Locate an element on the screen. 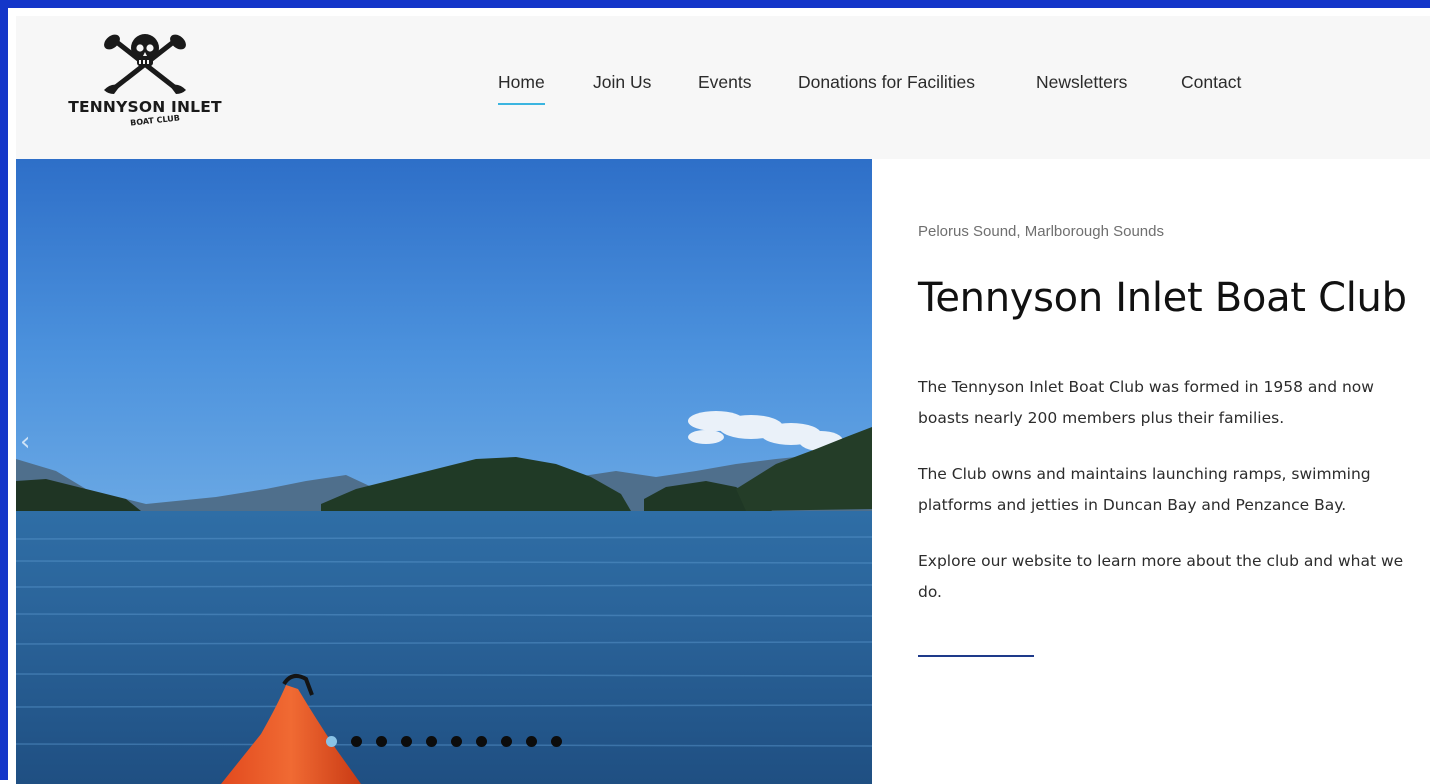 This screenshot has width=1430, height=784. page-title: Tennyson Inlet Boat Club is located at coordinates (1162, 298).